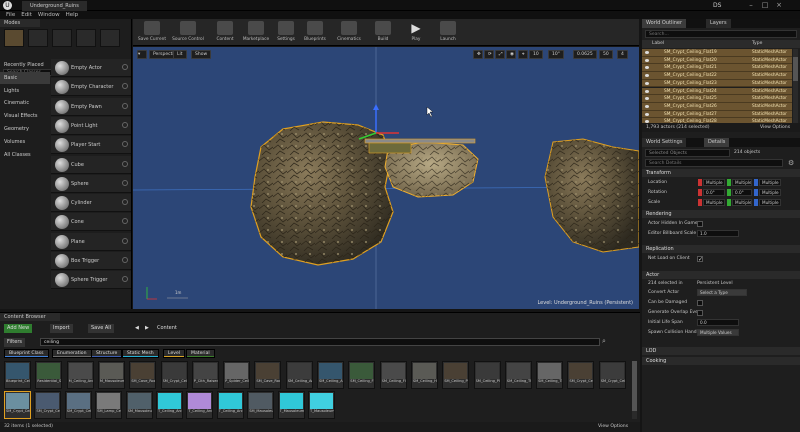 The width and height of the screenshot is (800, 432). Describe the element at coordinates (556, 54) in the screenshot. I see `angle-snap-value: 10°` at that location.